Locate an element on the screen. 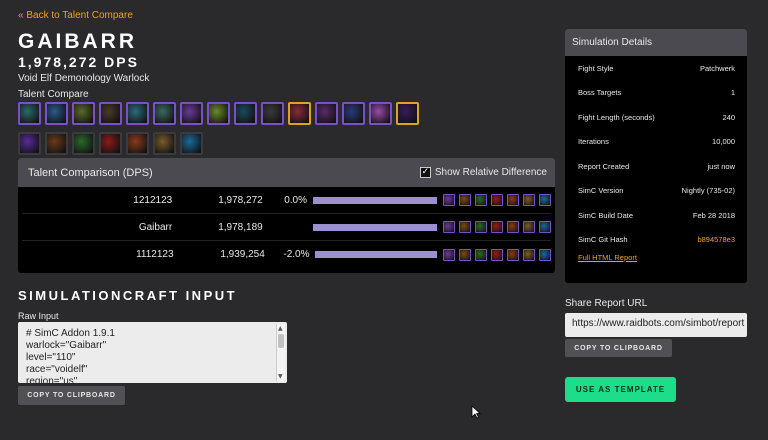 The height and width of the screenshot is (440, 768). comparison-talents: Gaibarr is located at coordinates (155, 227).